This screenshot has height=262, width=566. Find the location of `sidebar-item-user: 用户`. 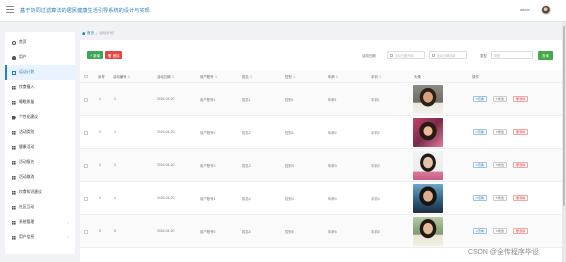

sidebar-item-user: 用户 is located at coordinates (40, 57).